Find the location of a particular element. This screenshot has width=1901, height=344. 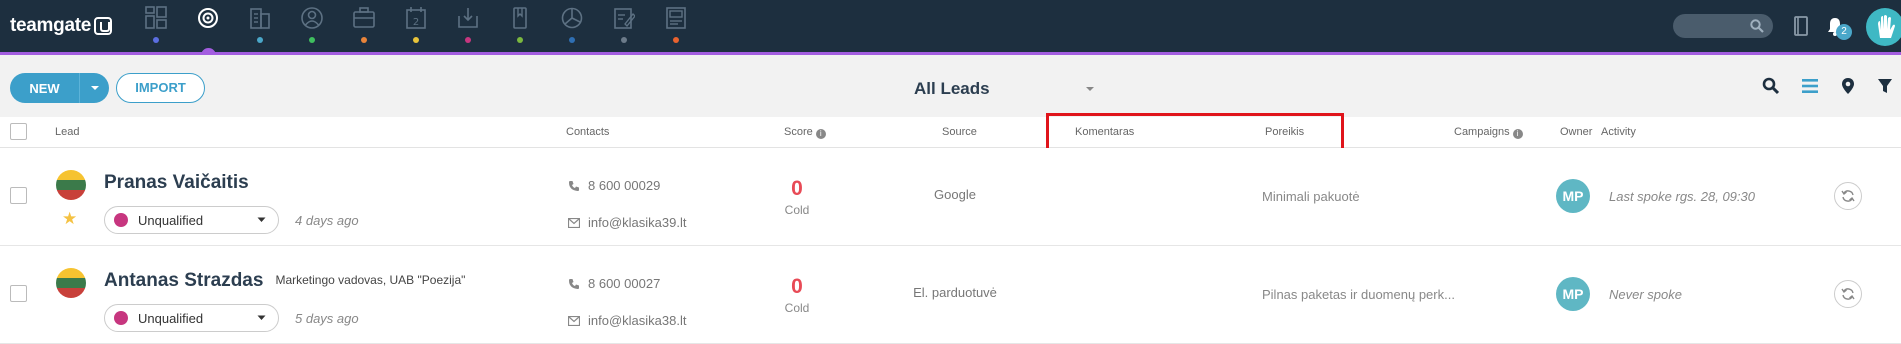

list-view-icon is located at coordinates (1810, 86).